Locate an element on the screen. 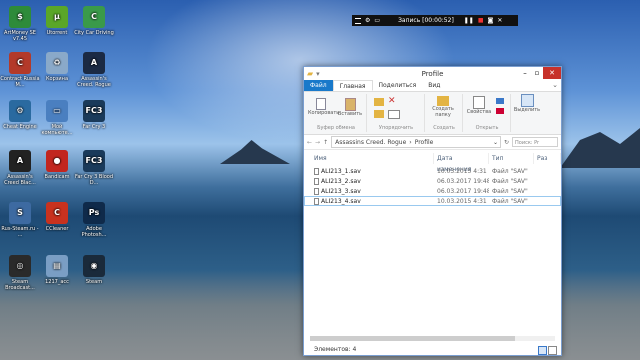 Image resolution: width=640 pixels, height=360 pixels. paste-label: Вставить is located at coordinates (350, 114).